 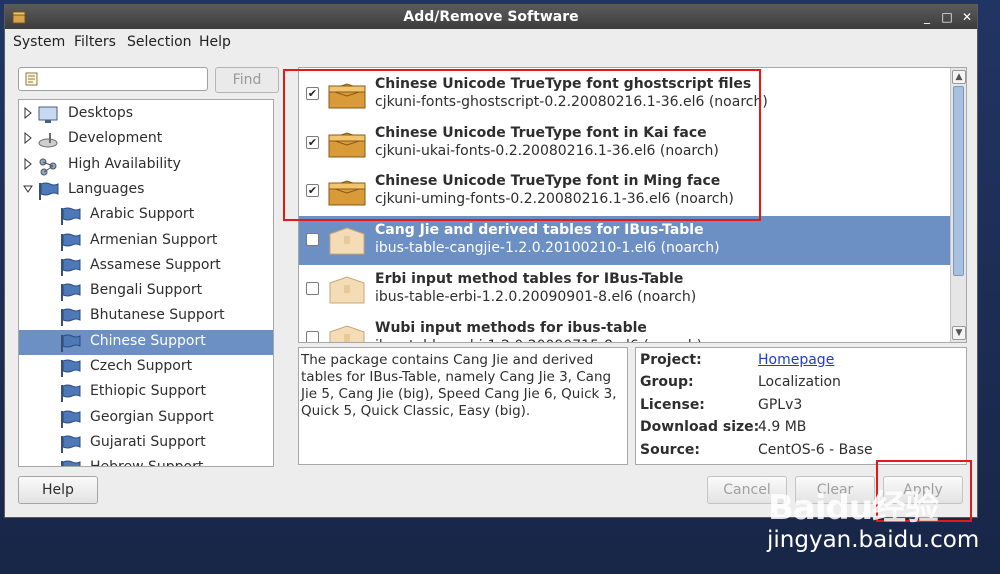 I want to click on detail-value: 4.9 MB, so click(x=782, y=427).